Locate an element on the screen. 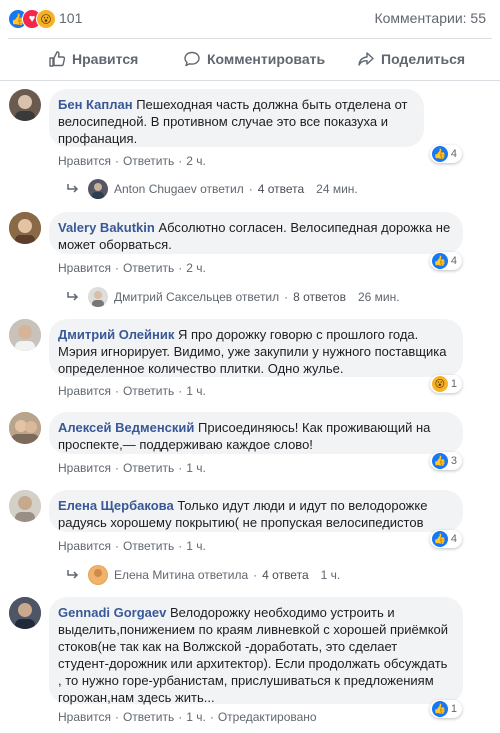 This screenshot has height=733, width=500. comment-reactions: 👍 3 is located at coordinates (445, 461).